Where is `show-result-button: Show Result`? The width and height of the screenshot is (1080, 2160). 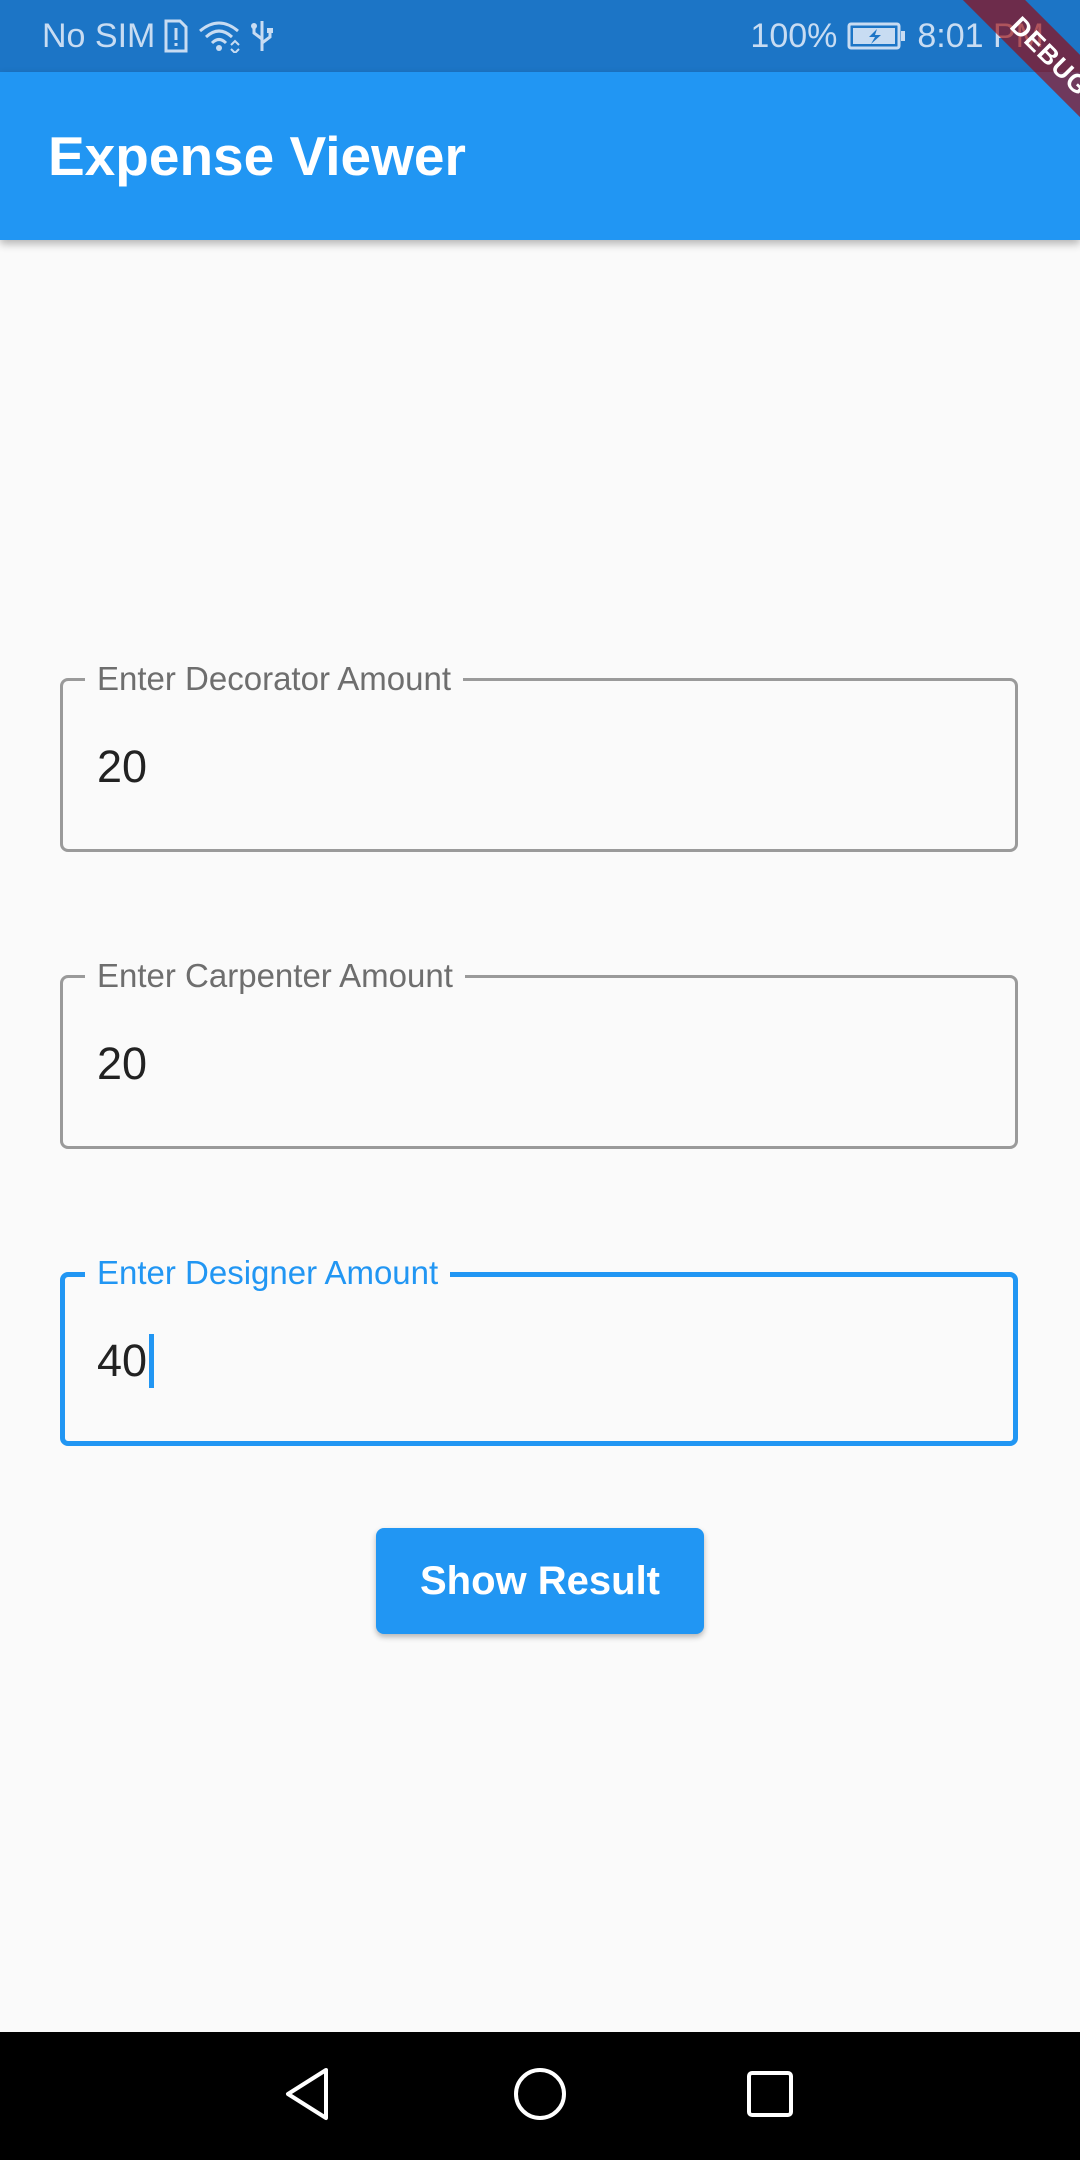
show-result-button: Show Result is located at coordinates (540, 1581).